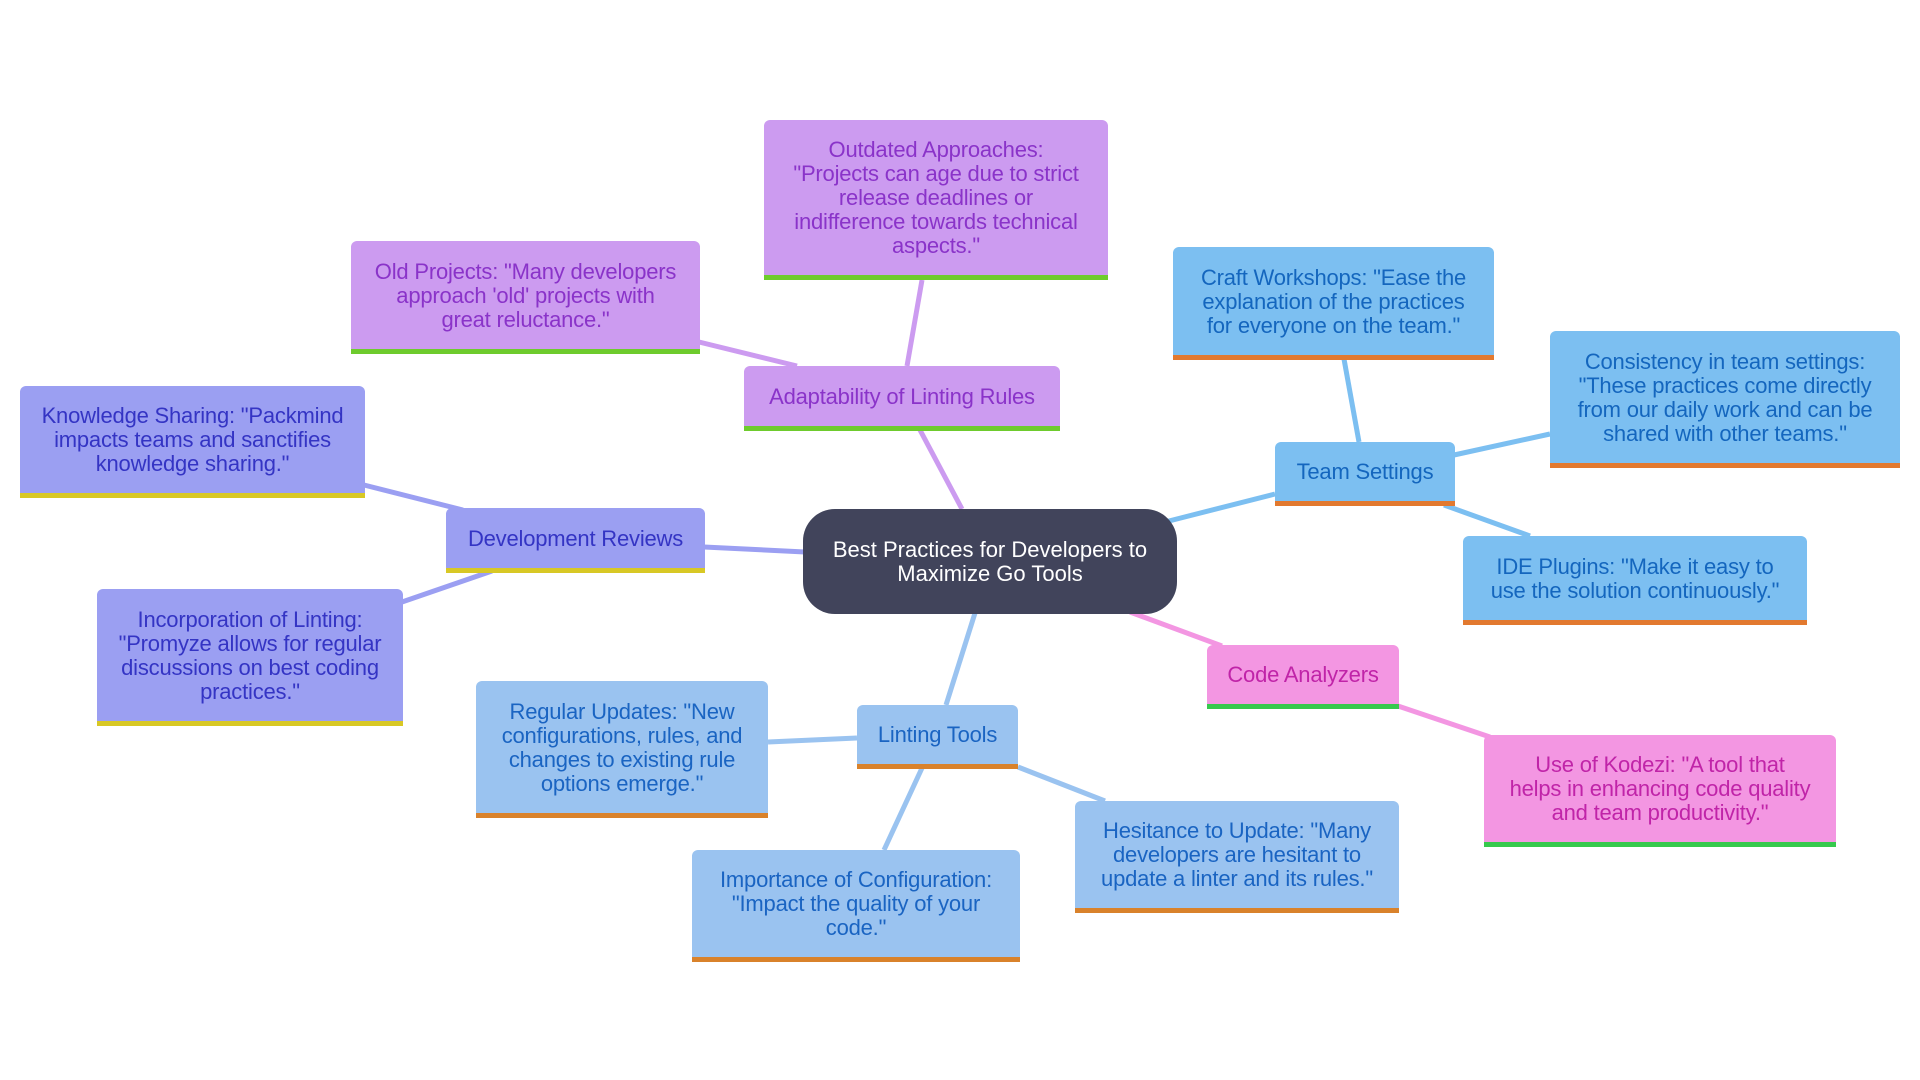 The image size is (1920, 1080). Describe the element at coordinates (622, 759) in the screenshot. I see `leaf-line: changes to existing rule` at that location.